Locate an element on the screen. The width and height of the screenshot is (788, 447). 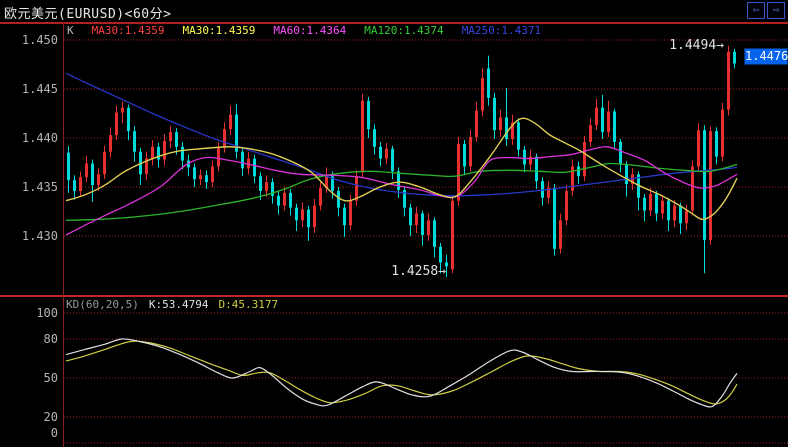
k-series-label: K is located at coordinates (70, 30).